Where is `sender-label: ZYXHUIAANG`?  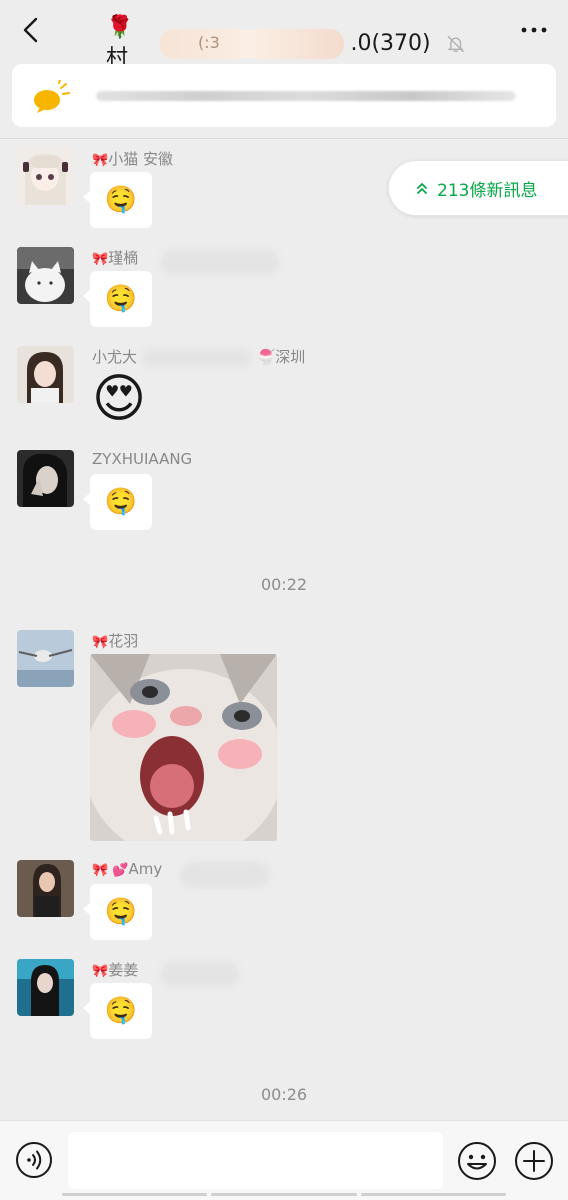 sender-label: ZYXHUIAANG is located at coordinates (142, 459).